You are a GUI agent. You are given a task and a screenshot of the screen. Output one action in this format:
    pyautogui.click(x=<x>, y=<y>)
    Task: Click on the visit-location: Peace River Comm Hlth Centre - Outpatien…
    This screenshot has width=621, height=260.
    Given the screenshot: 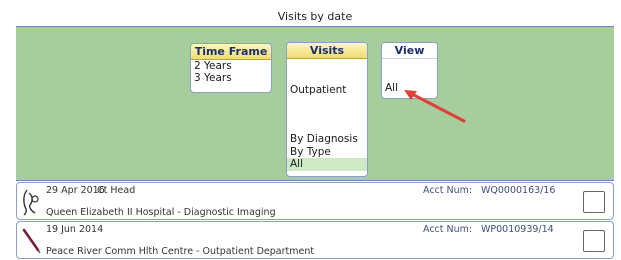 What is the action you would take?
    pyautogui.click(x=180, y=251)
    